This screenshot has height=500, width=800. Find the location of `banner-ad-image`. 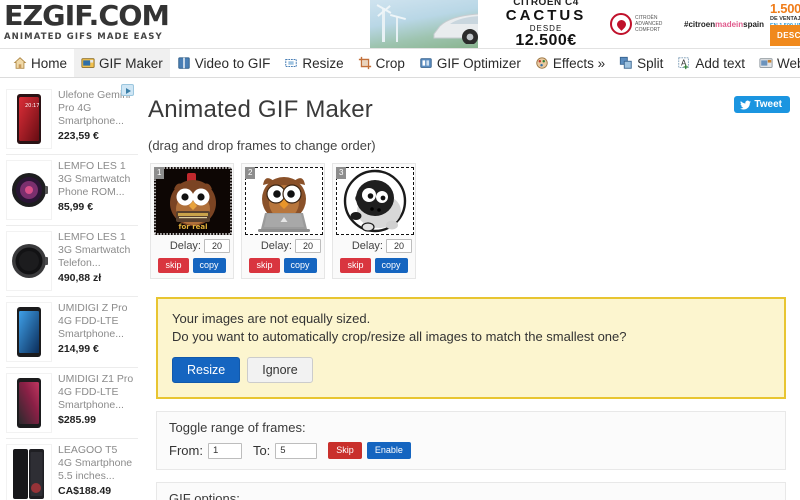

banner-ad-image is located at coordinates (480, 24).